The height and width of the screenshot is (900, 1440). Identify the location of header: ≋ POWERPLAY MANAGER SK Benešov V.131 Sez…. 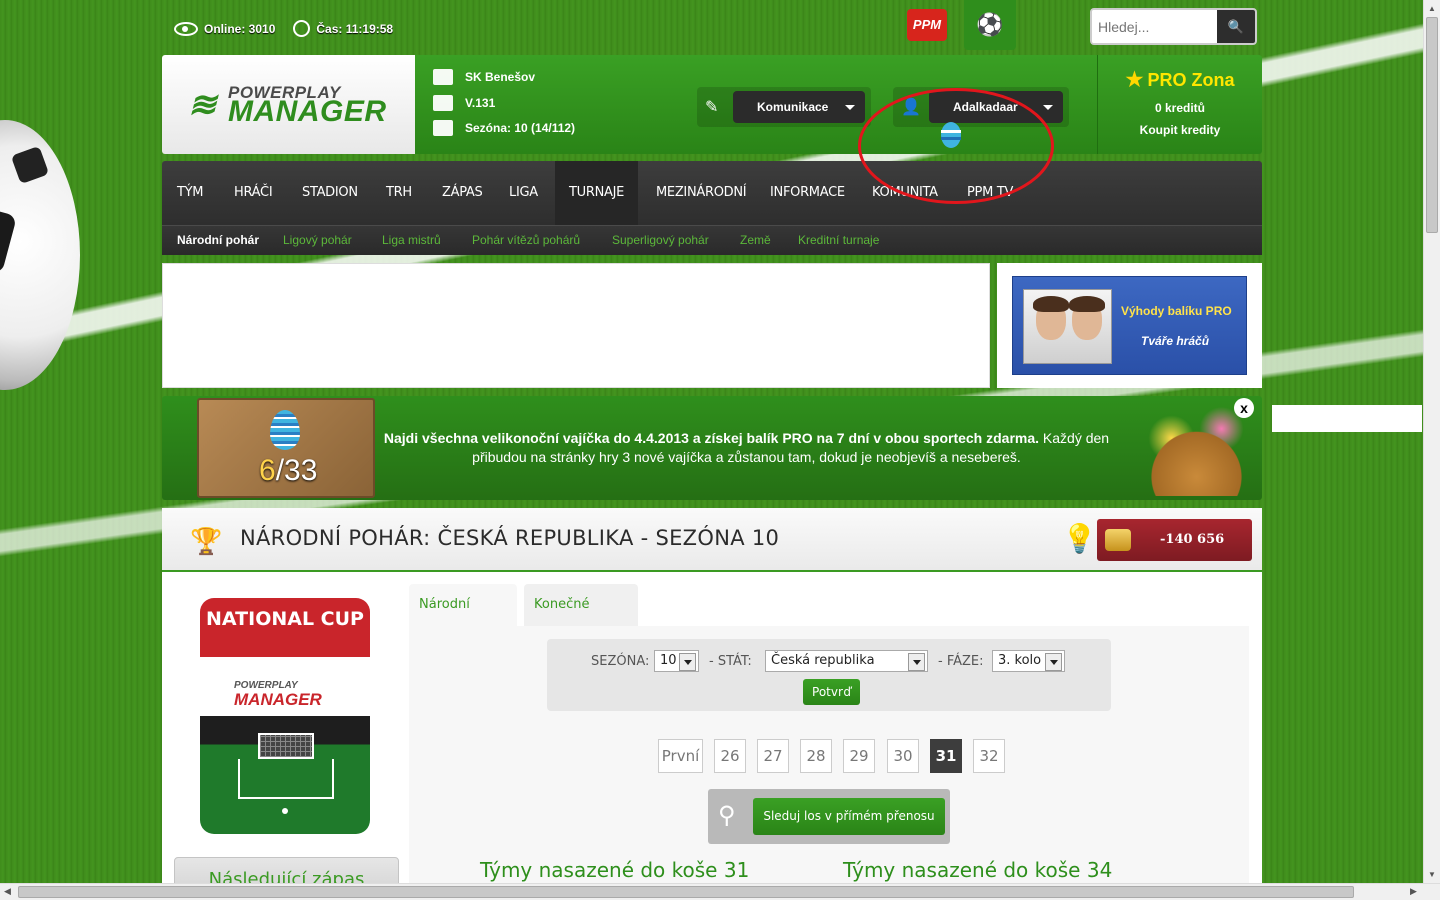
(712, 104).